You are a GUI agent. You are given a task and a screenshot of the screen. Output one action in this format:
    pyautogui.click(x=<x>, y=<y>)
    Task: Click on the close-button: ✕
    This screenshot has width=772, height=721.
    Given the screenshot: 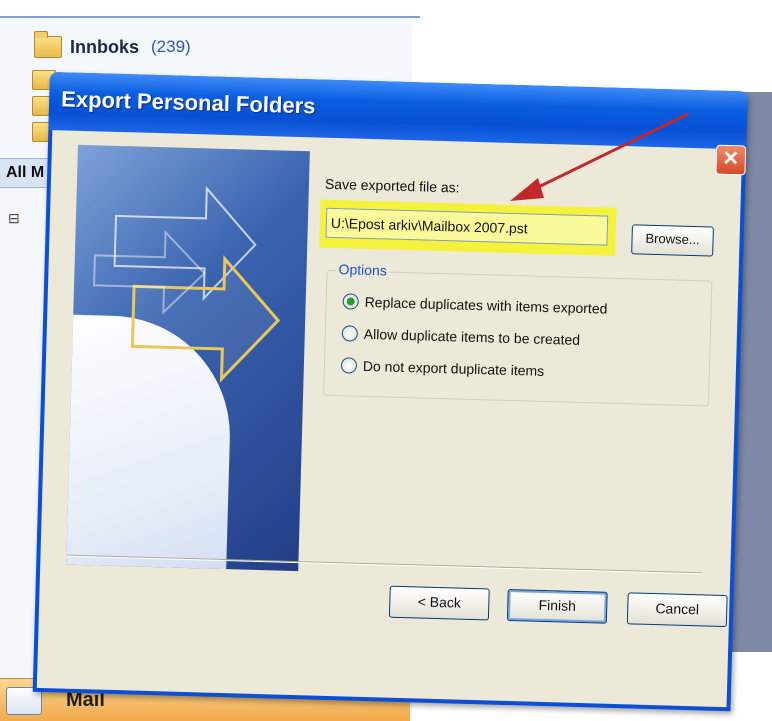 What is the action you would take?
    pyautogui.click(x=731, y=160)
    